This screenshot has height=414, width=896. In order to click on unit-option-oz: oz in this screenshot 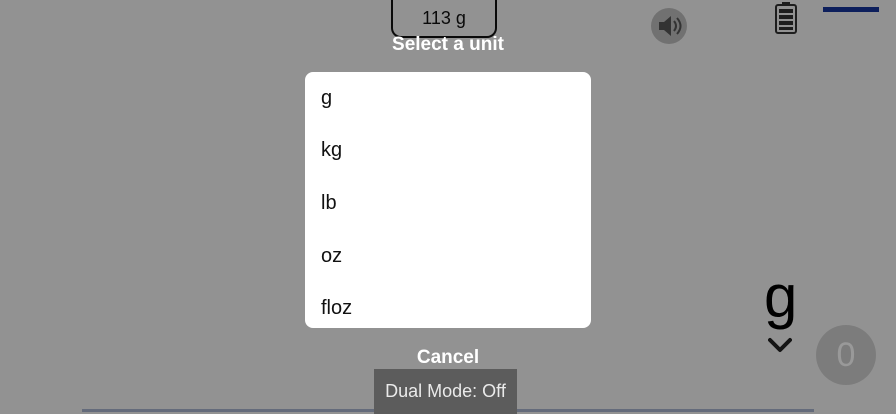, I will do `click(448, 256)`.